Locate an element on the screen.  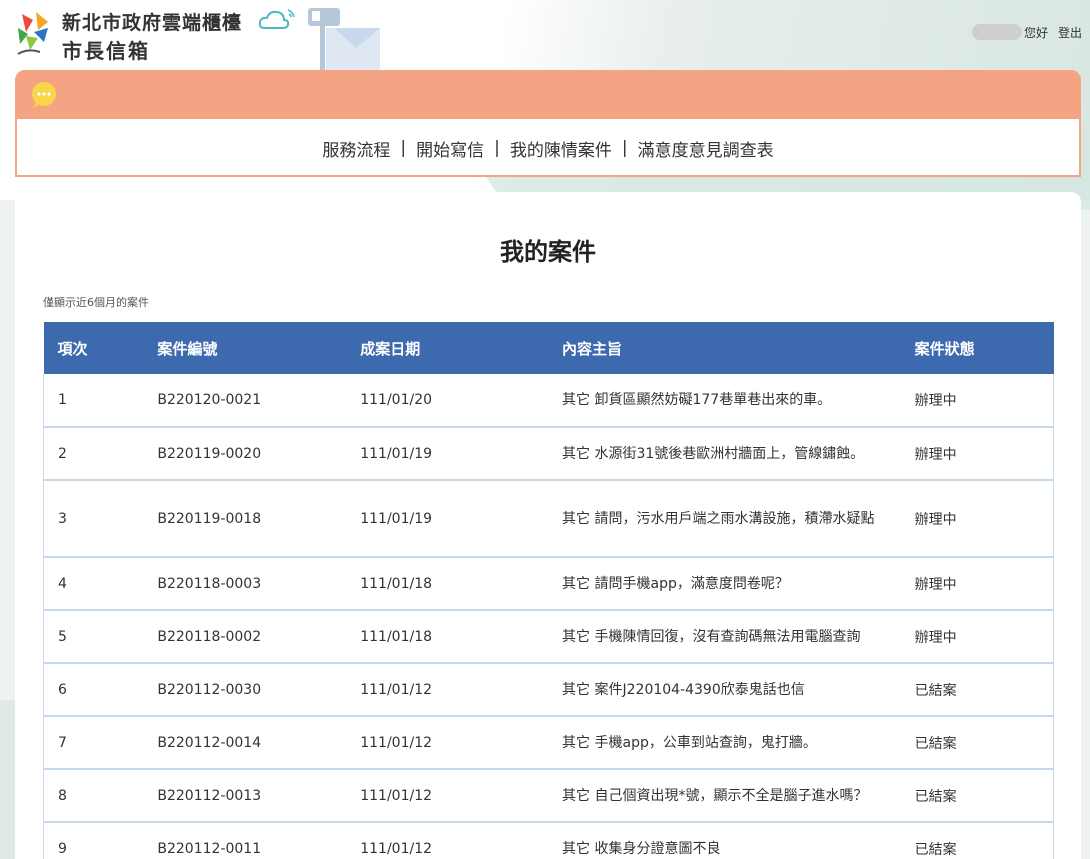
cell-subject: 其它 收集身分證意圖不良 is located at coordinates (724, 840).